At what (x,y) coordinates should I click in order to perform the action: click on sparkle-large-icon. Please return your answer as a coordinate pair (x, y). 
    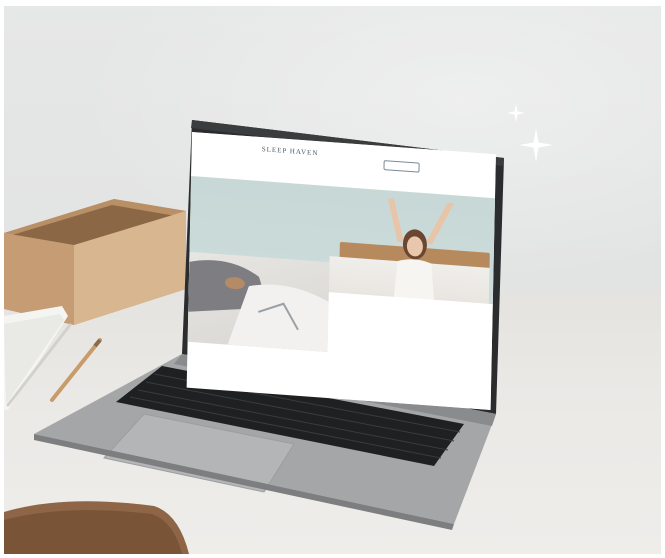
    Looking at the image, I should click on (536, 145).